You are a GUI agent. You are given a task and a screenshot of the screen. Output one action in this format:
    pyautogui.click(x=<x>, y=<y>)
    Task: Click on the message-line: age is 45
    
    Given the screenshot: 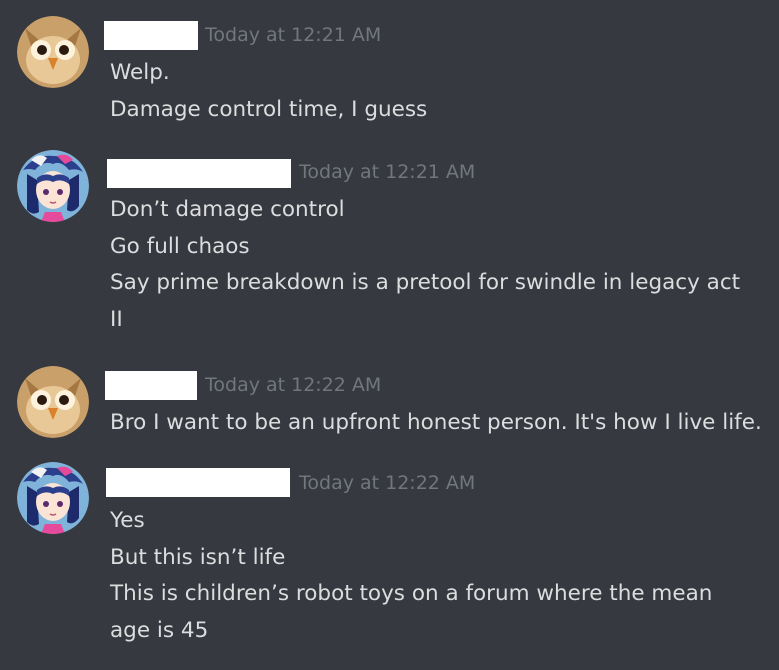 What is the action you would take?
    pyautogui.click(x=159, y=630)
    